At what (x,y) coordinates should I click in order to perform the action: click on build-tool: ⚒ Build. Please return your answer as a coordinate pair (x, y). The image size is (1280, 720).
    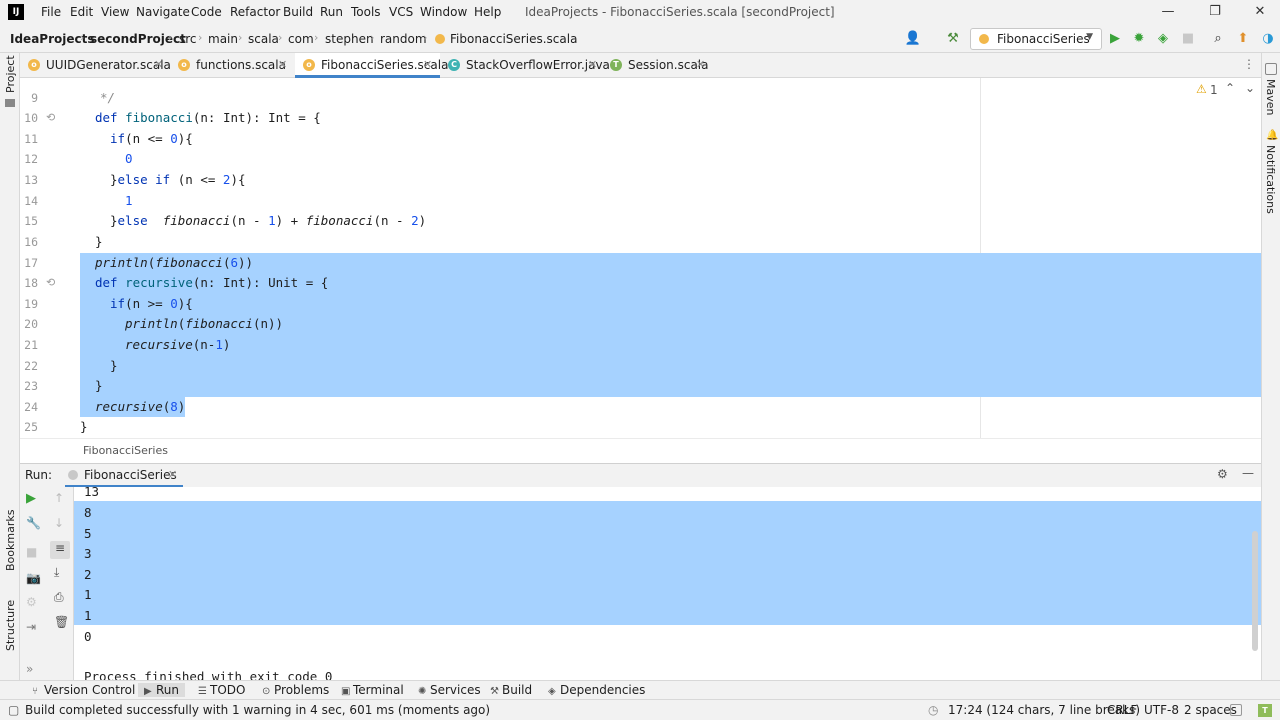
    Looking at the image, I should click on (511, 690).